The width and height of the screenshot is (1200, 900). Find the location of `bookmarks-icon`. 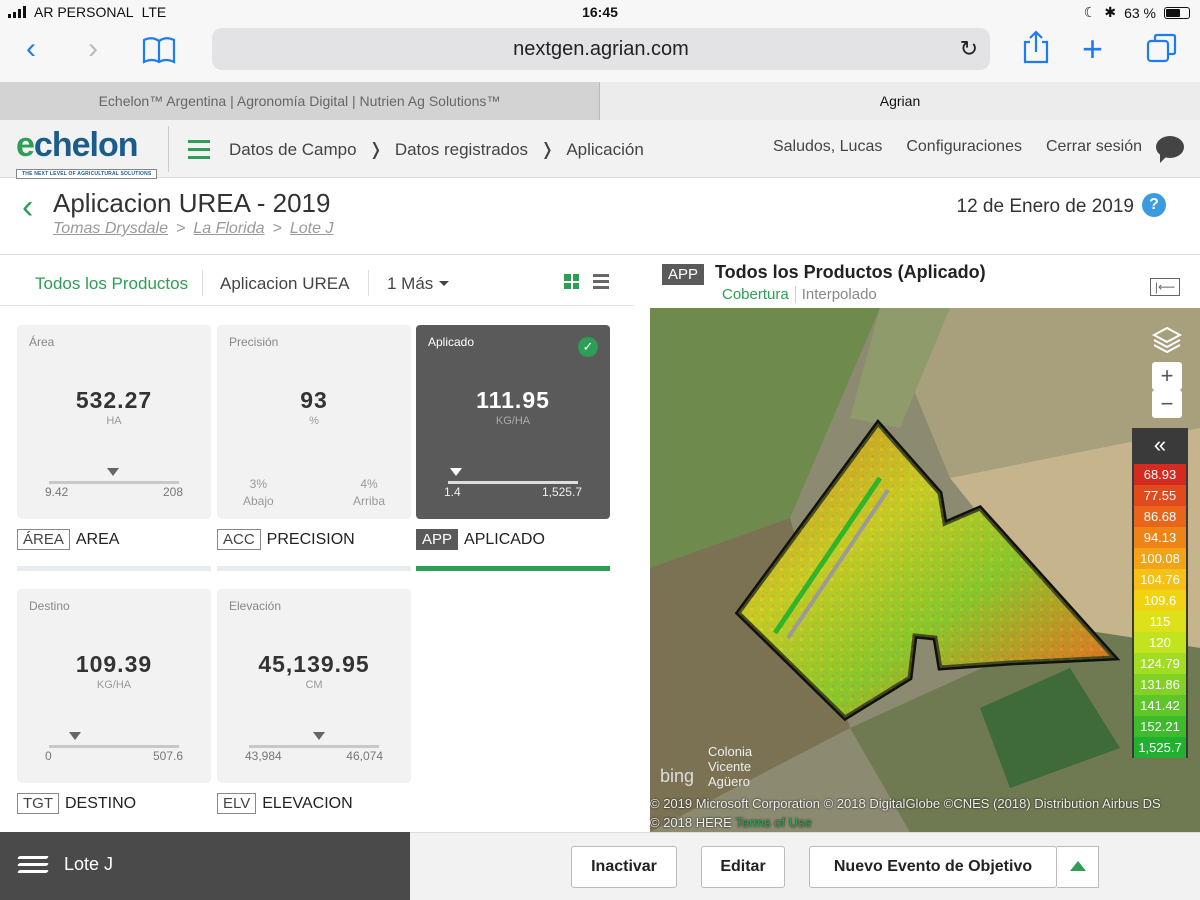

bookmarks-icon is located at coordinates (159, 50).